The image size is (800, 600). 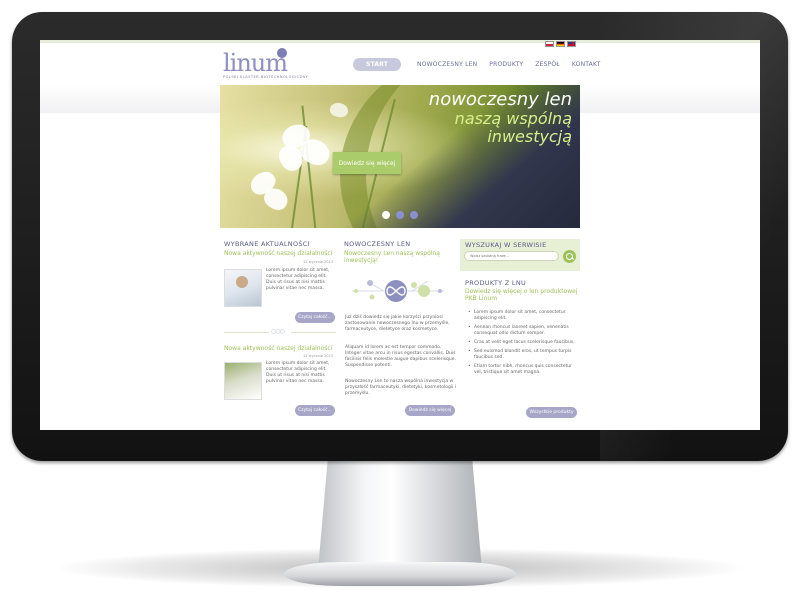 I want to click on logo-tagline: POLSKI KLASTER BIOTECHNOLOGICZNY, so click(x=266, y=77).